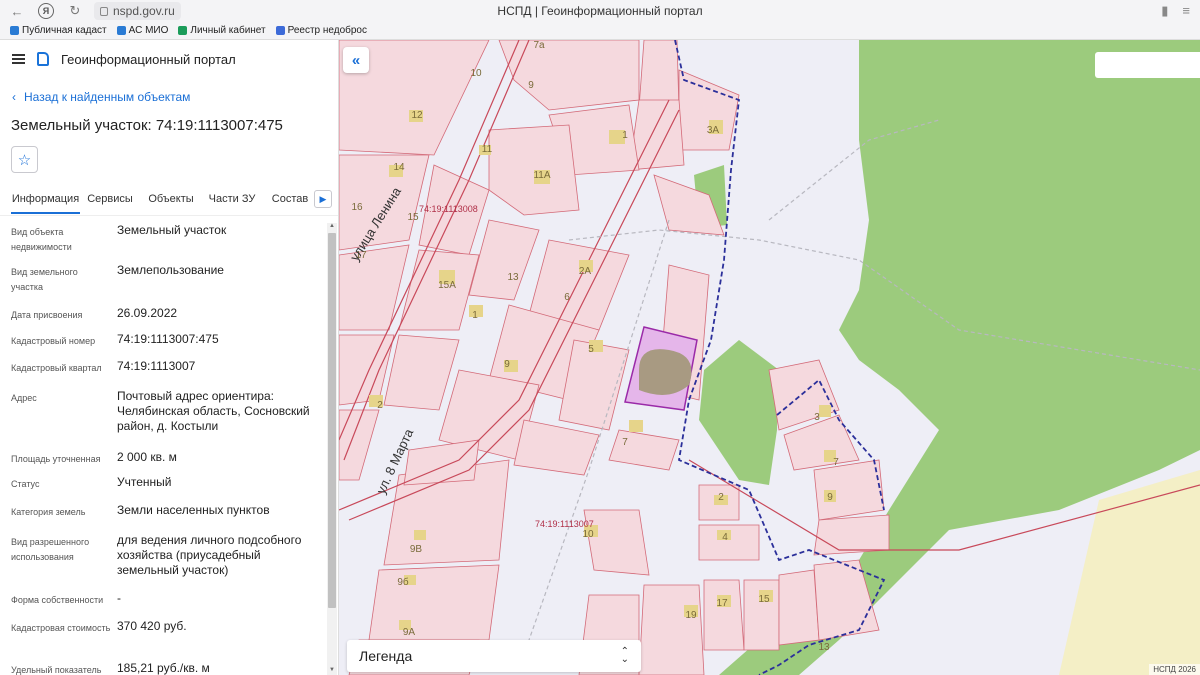  What do you see at coordinates (290, 200) in the screenshot?
I see `tab-4: Состав` at bounding box center [290, 200].